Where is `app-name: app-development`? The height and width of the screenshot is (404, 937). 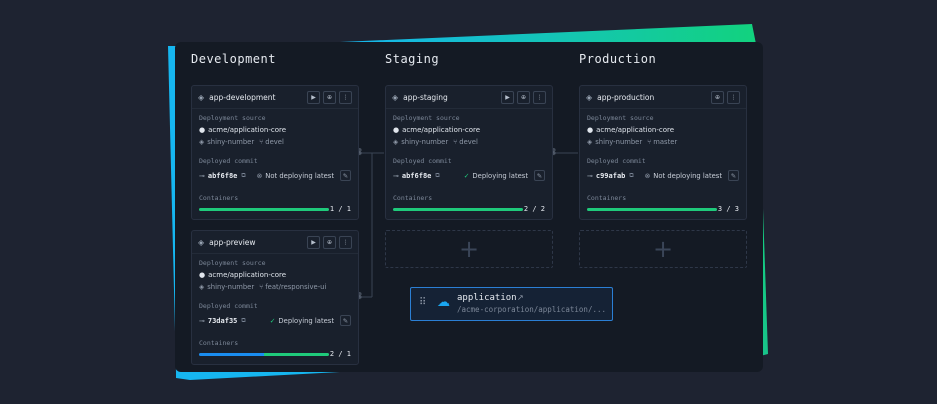 app-name: app-development is located at coordinates (242, 97).